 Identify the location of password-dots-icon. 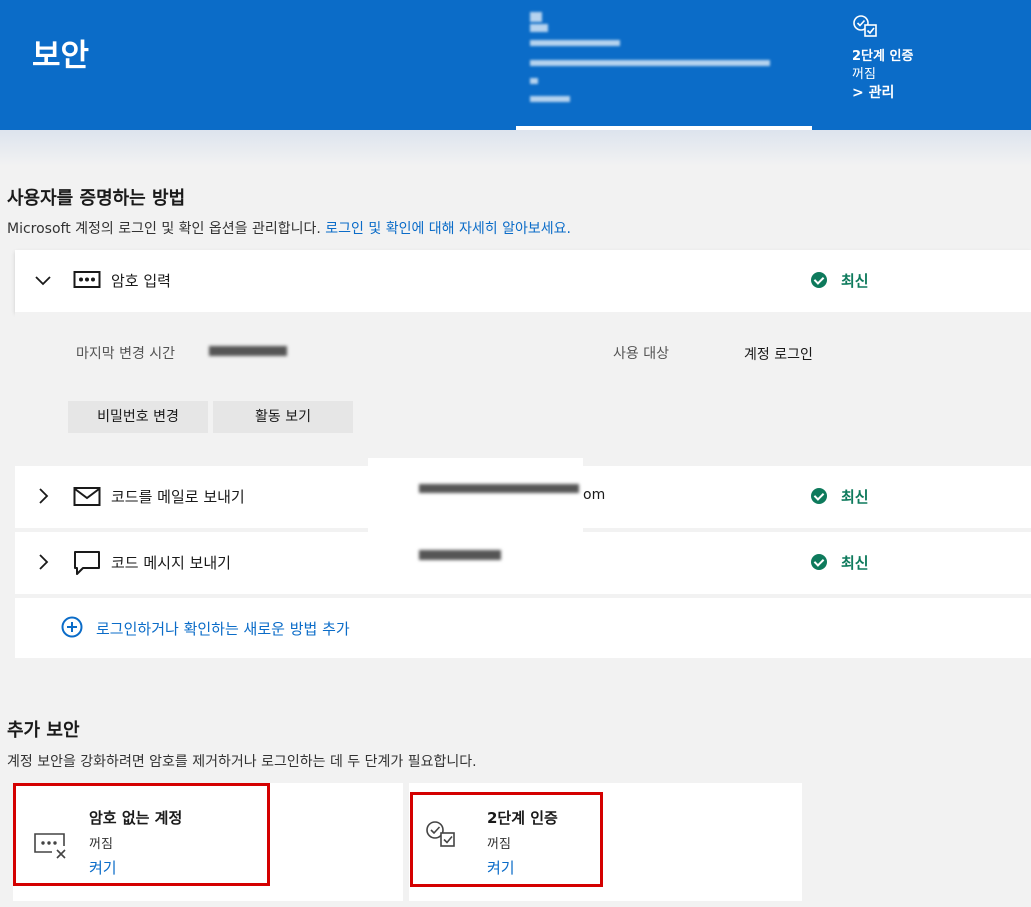
(87, 279).